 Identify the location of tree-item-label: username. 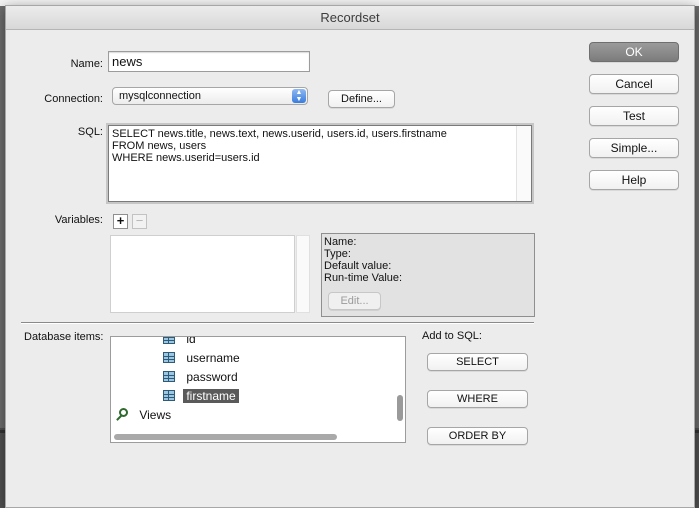
(213, 358).